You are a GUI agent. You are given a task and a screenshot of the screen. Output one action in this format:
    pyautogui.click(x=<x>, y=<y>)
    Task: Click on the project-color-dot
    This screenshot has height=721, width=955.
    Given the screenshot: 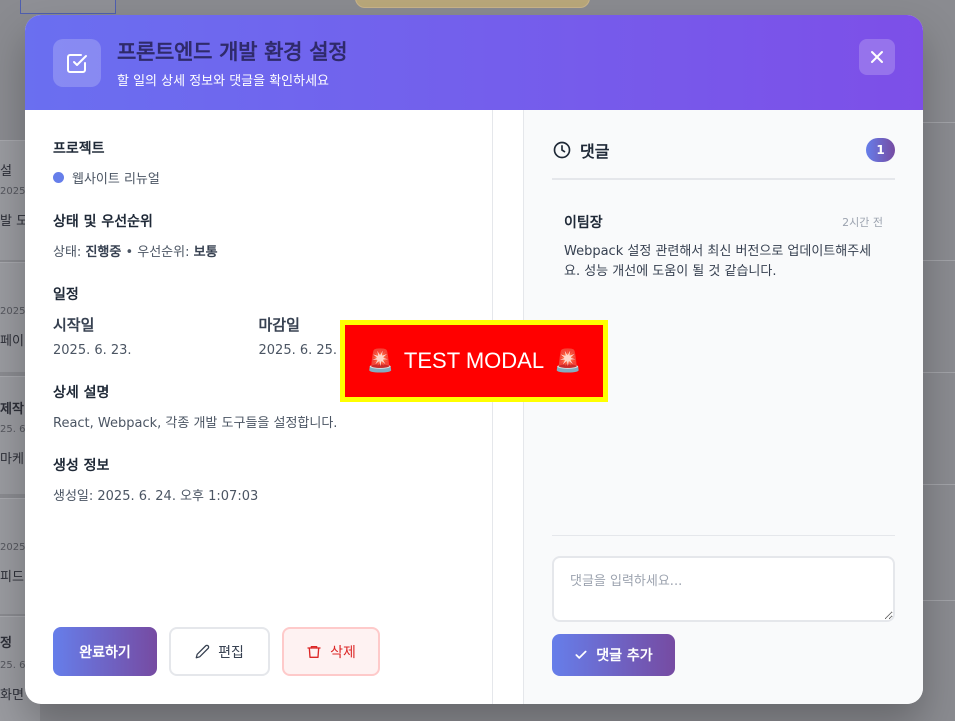 What is the action you would take?
    pyautogui.click(x=58, y=177)
    